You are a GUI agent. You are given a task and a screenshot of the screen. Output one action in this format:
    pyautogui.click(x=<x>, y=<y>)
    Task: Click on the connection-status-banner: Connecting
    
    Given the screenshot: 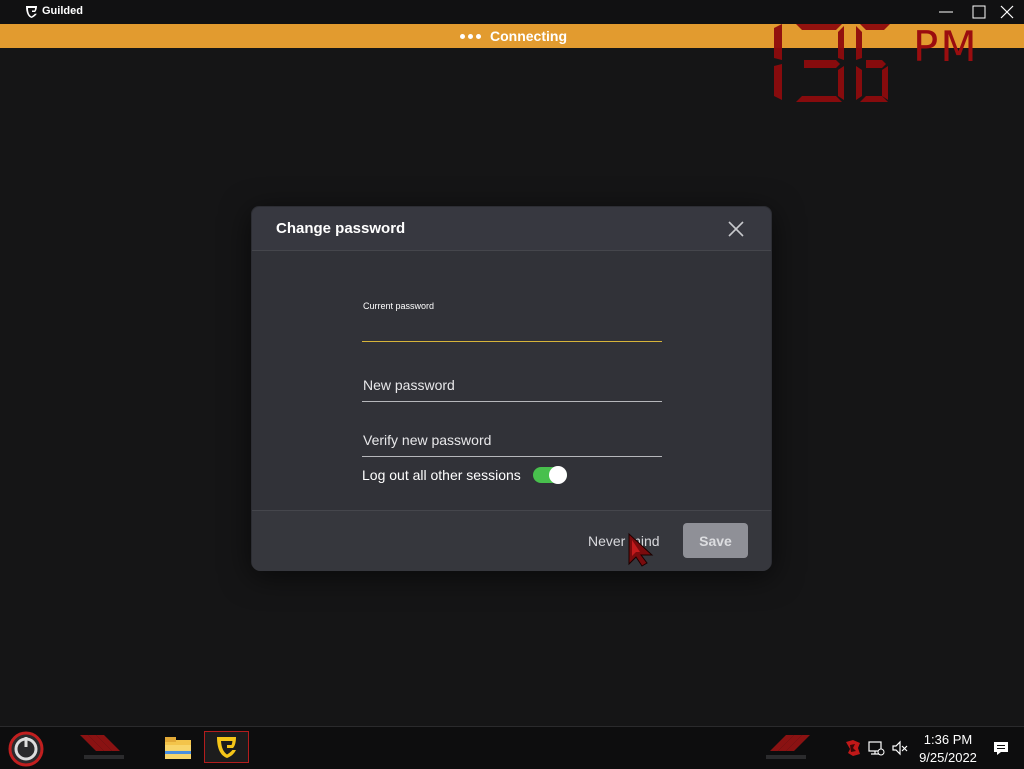 What is the action you would take?
    pyautogui.click(x=512, y=36)
    